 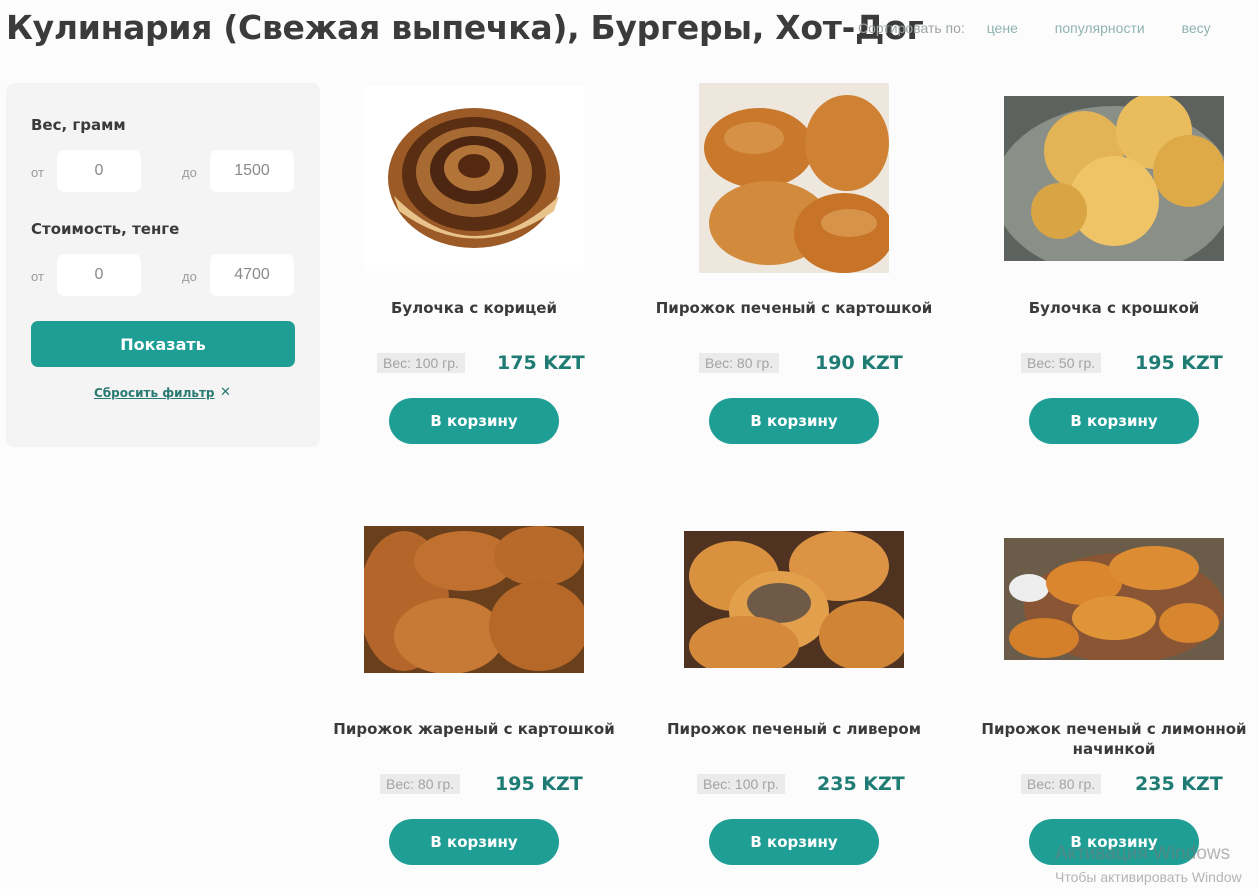 I want to click on cost-filter-heading: Стоимость, тенге, so click(x=105, y=229).